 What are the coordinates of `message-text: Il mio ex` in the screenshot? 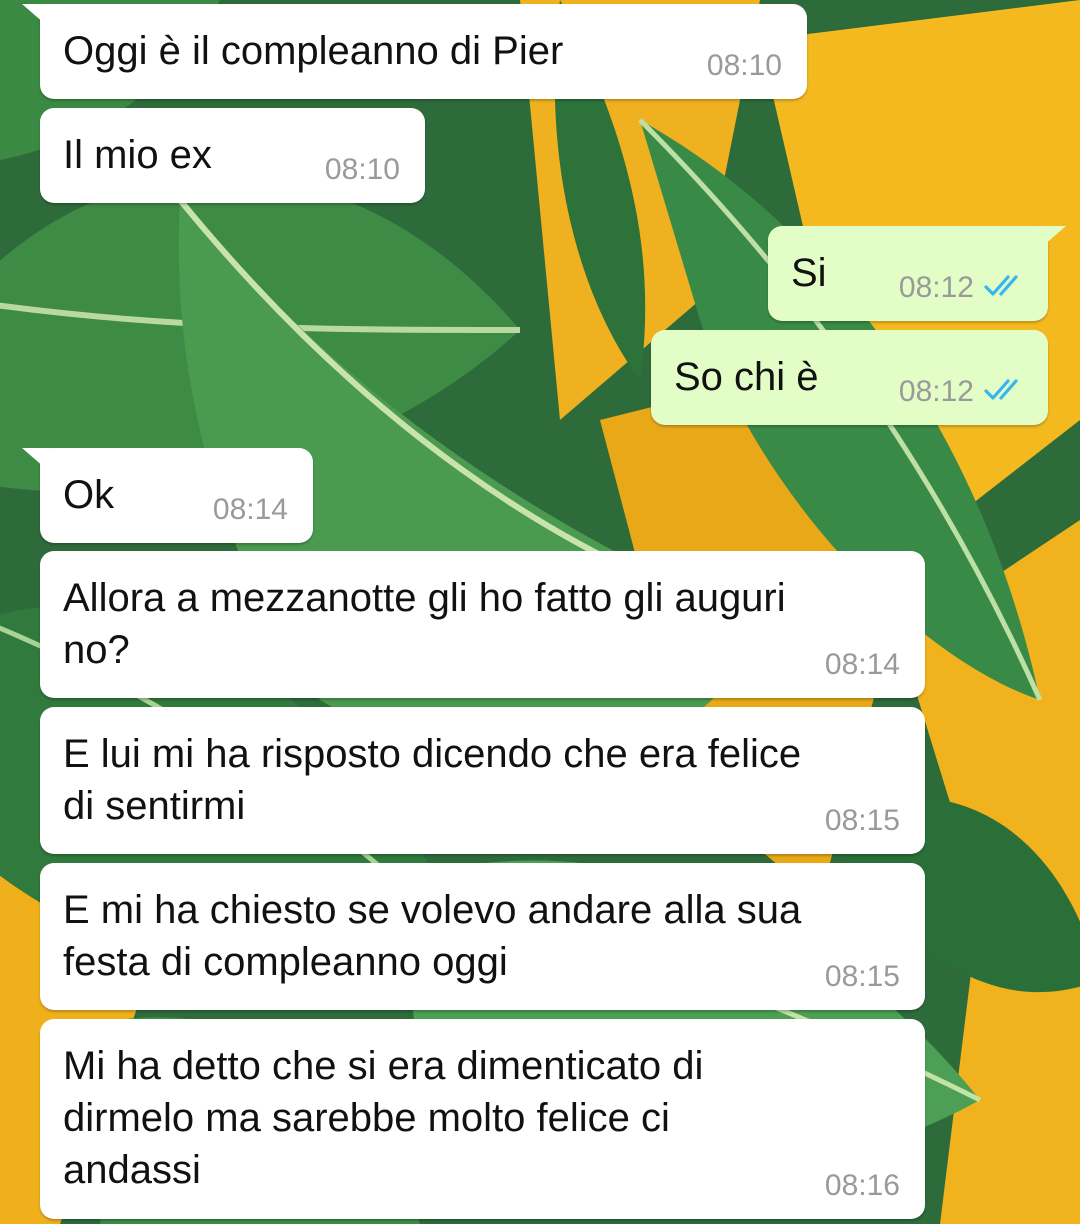 It's located at (137, 155).